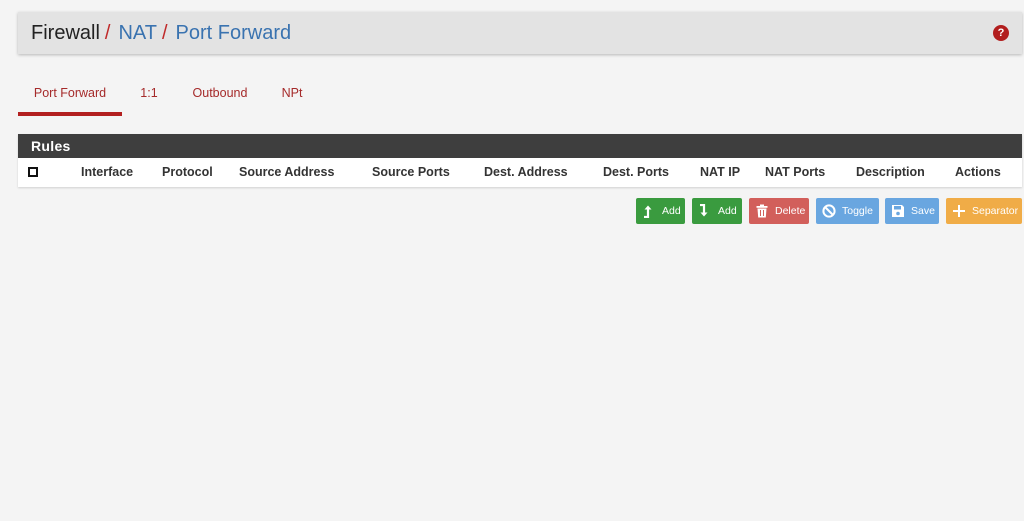  I want to click on page-header: Firewall / NAT / Port Forward ?, so click(520, 33).